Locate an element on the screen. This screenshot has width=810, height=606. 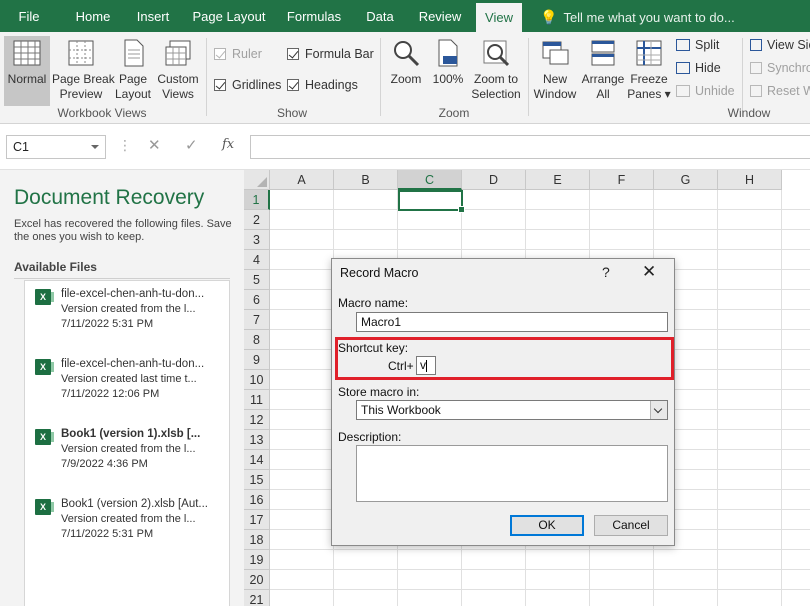
formula-bar: C1 ⋮ ✕ ✓ fx is located at coordinates (405, 147).